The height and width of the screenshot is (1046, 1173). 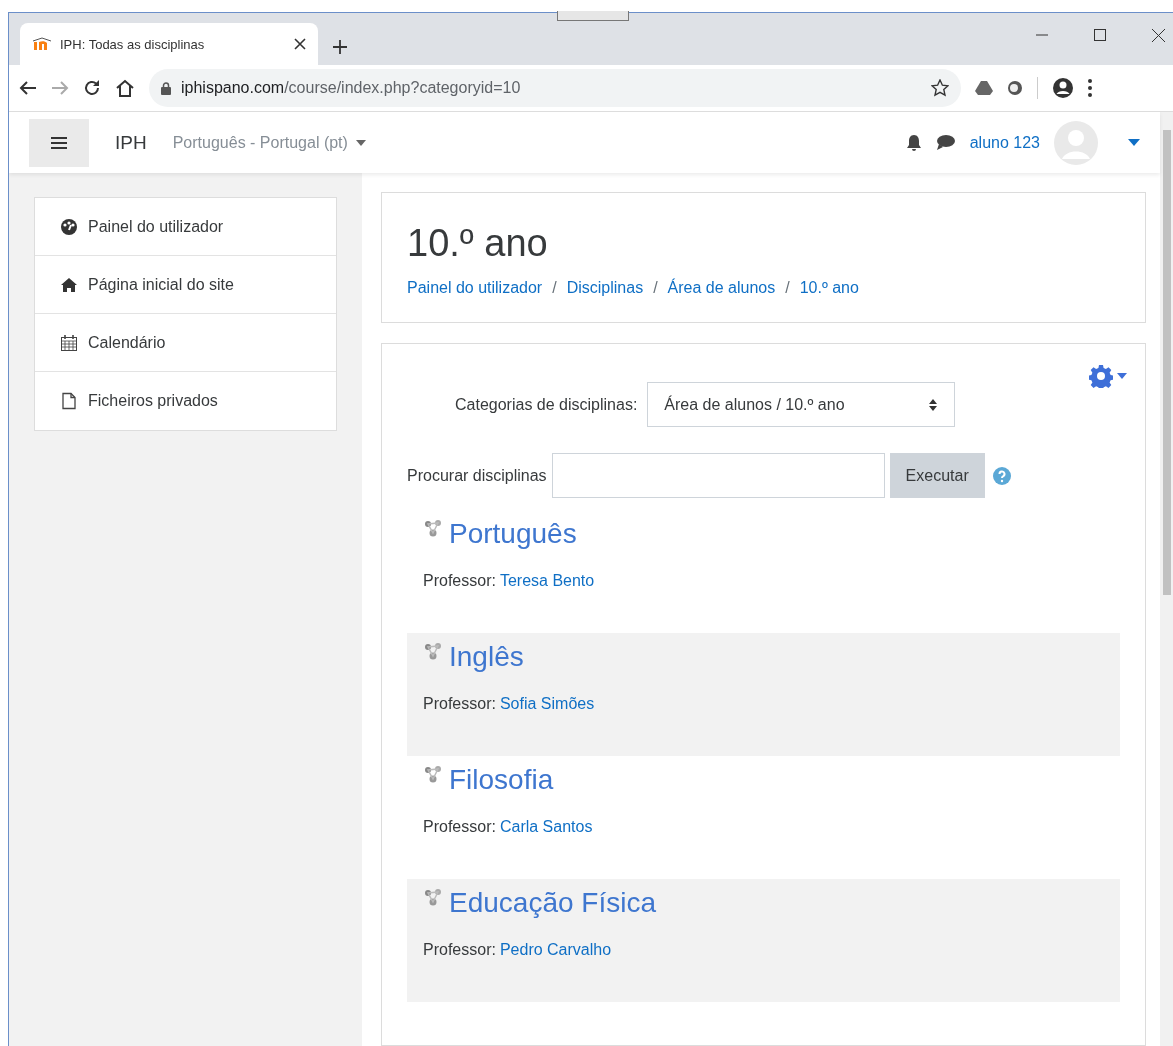 I want to click on profile-icon, so click(x=1063, y=88).